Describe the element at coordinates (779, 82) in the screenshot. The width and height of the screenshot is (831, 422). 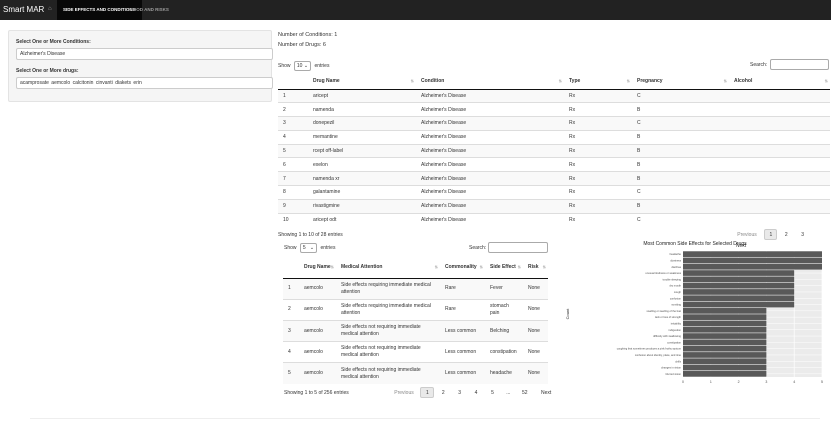
I see `col-alcohol: Alcohol ⇅` at that location.